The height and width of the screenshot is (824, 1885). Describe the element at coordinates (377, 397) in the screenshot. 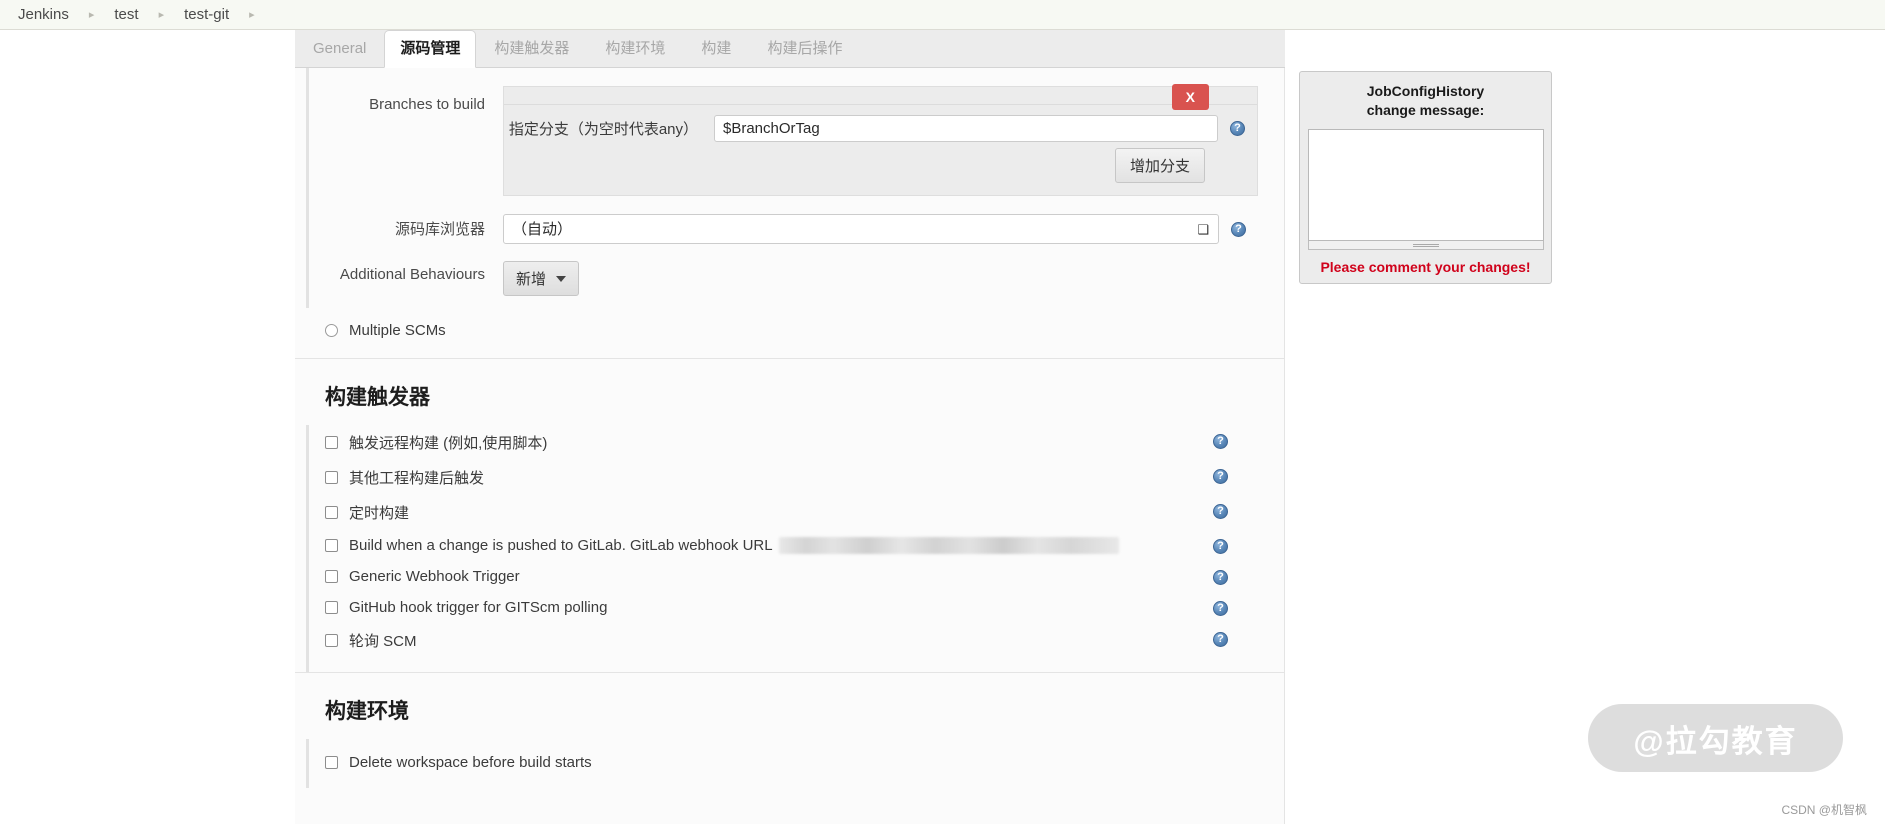

I see `section-title-build-triggers: 构建触发器` at that location.